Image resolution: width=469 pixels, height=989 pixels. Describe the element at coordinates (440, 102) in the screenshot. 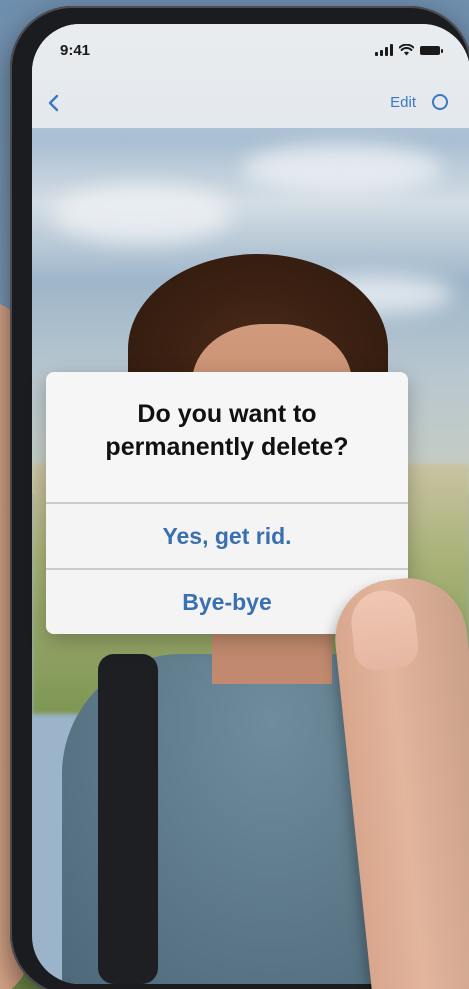

I see `circle-icon` at that location.